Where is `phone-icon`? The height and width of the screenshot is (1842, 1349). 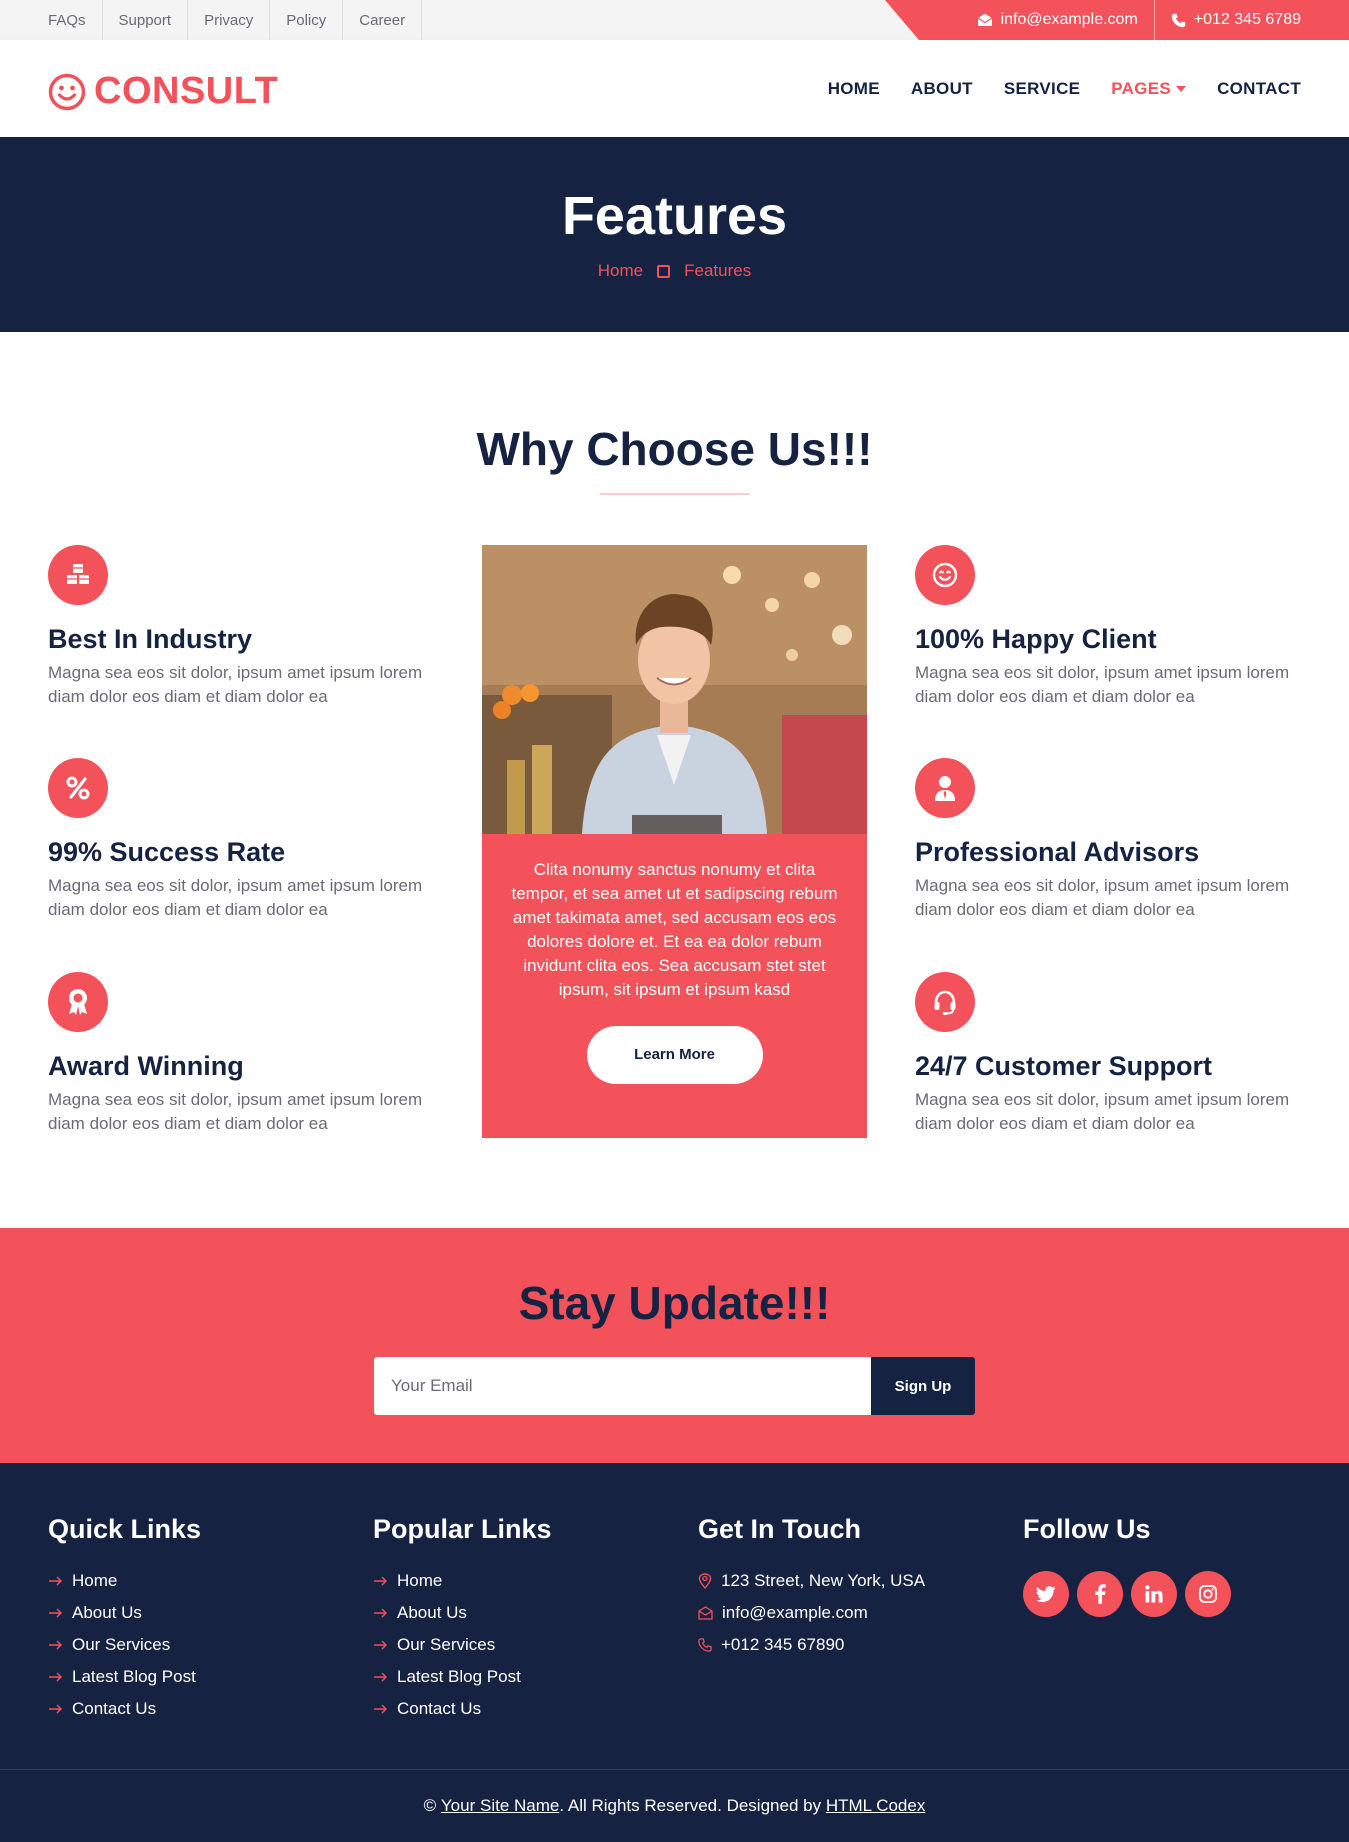 phone-icon is located at coordinates (1178, 20).